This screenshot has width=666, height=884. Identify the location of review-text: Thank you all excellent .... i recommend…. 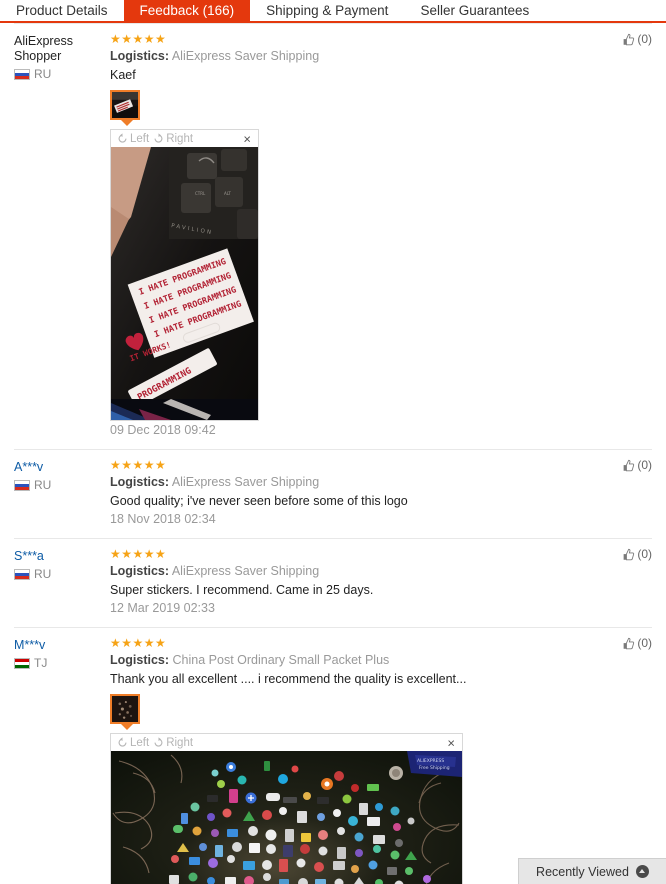
(288, 679).